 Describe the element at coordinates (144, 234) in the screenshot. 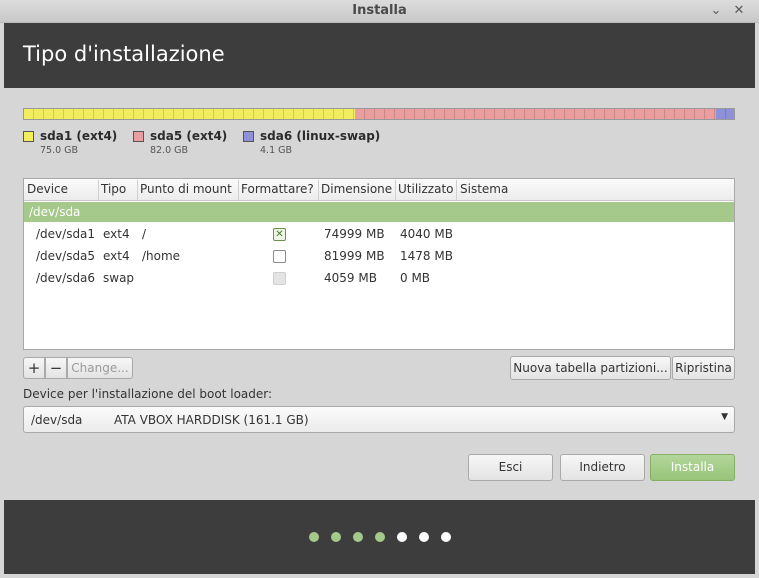

I see `cell-mount: /` at that location.